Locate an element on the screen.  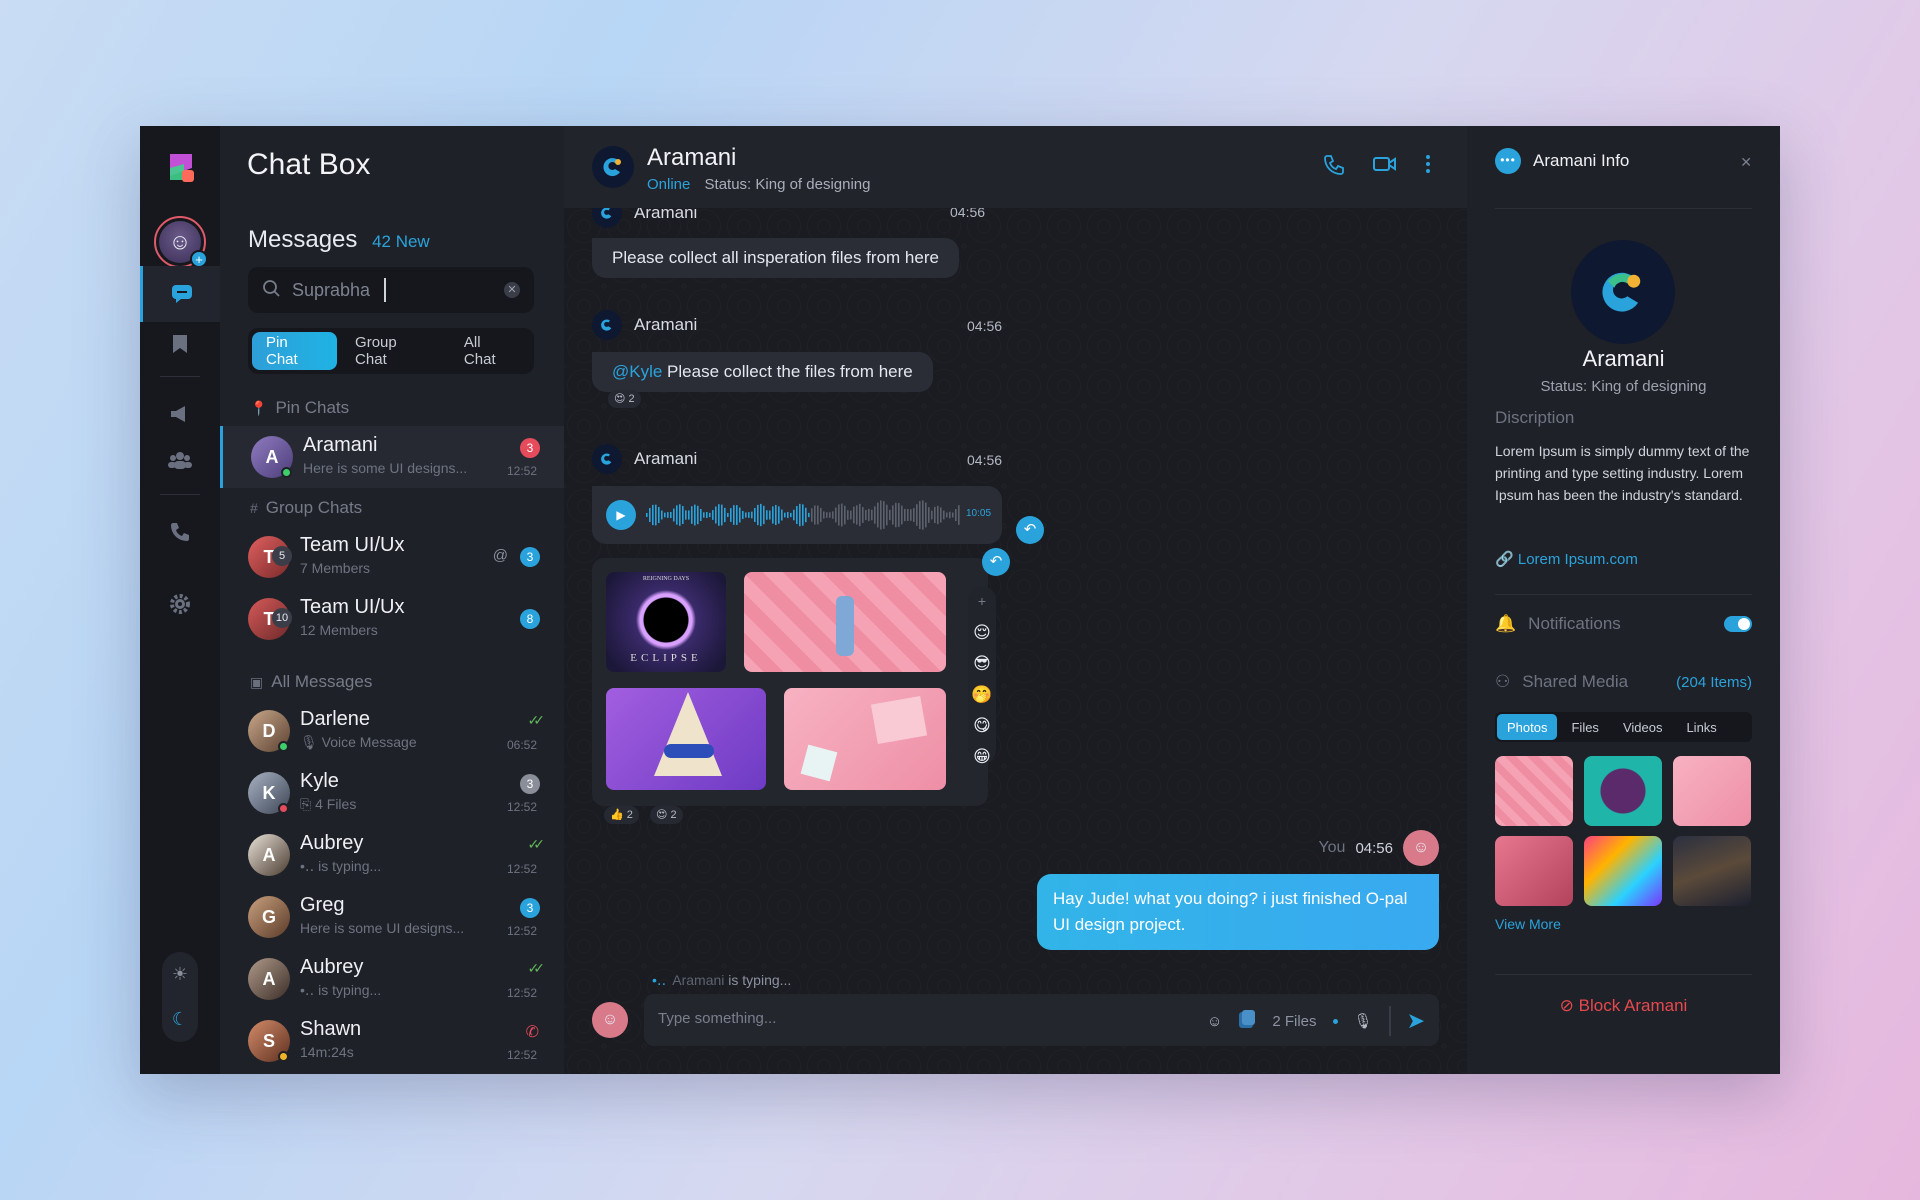
divider is located at coordinates (1623, 208).